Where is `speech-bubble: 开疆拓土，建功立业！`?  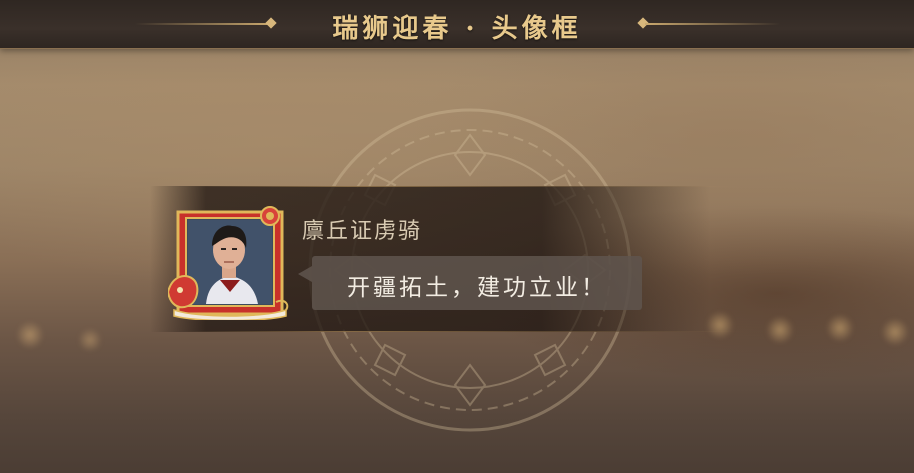
speech-bubble: 开疆拓土，建功立业！ is located at coordinates (477, 283).